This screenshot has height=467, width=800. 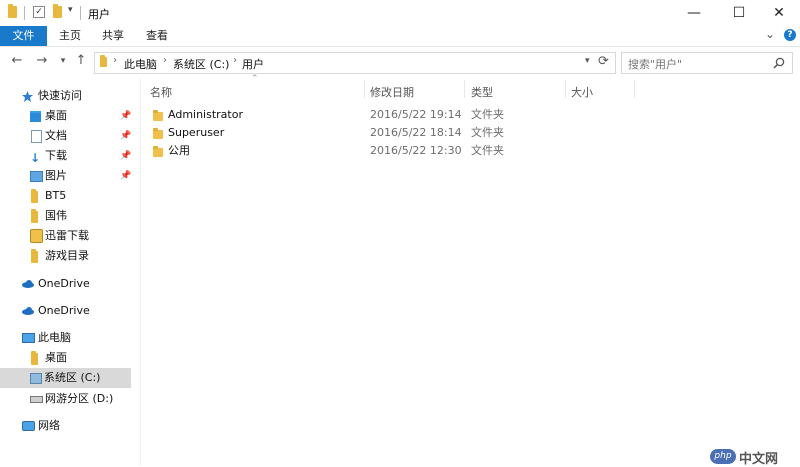 What do you see at coordinates (56, 215) in the screenshot?
I see `sidebar-item-label: 国伟` at bounding box center [56, 215].